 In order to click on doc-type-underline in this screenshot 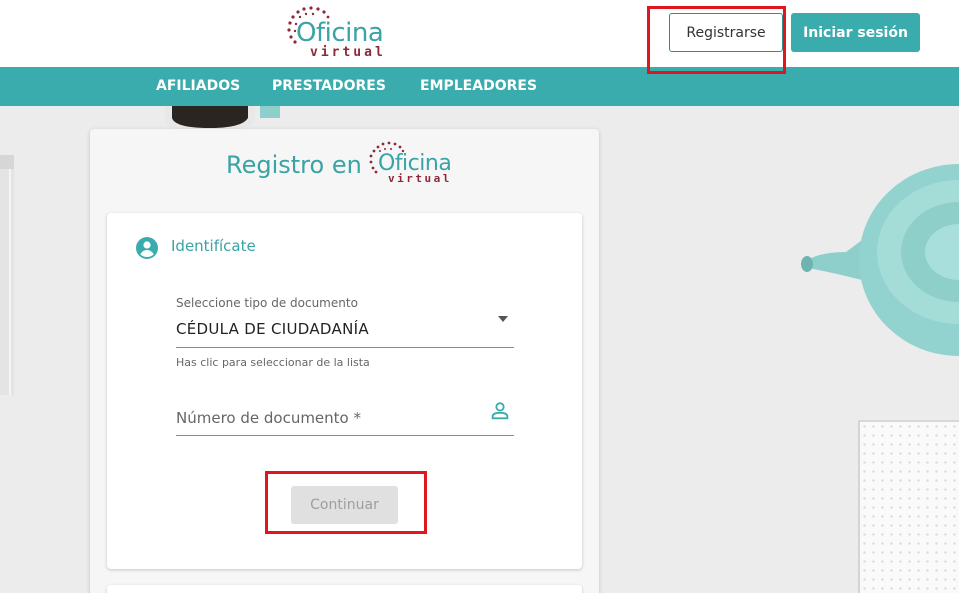, I will do `click(345, 347)`.